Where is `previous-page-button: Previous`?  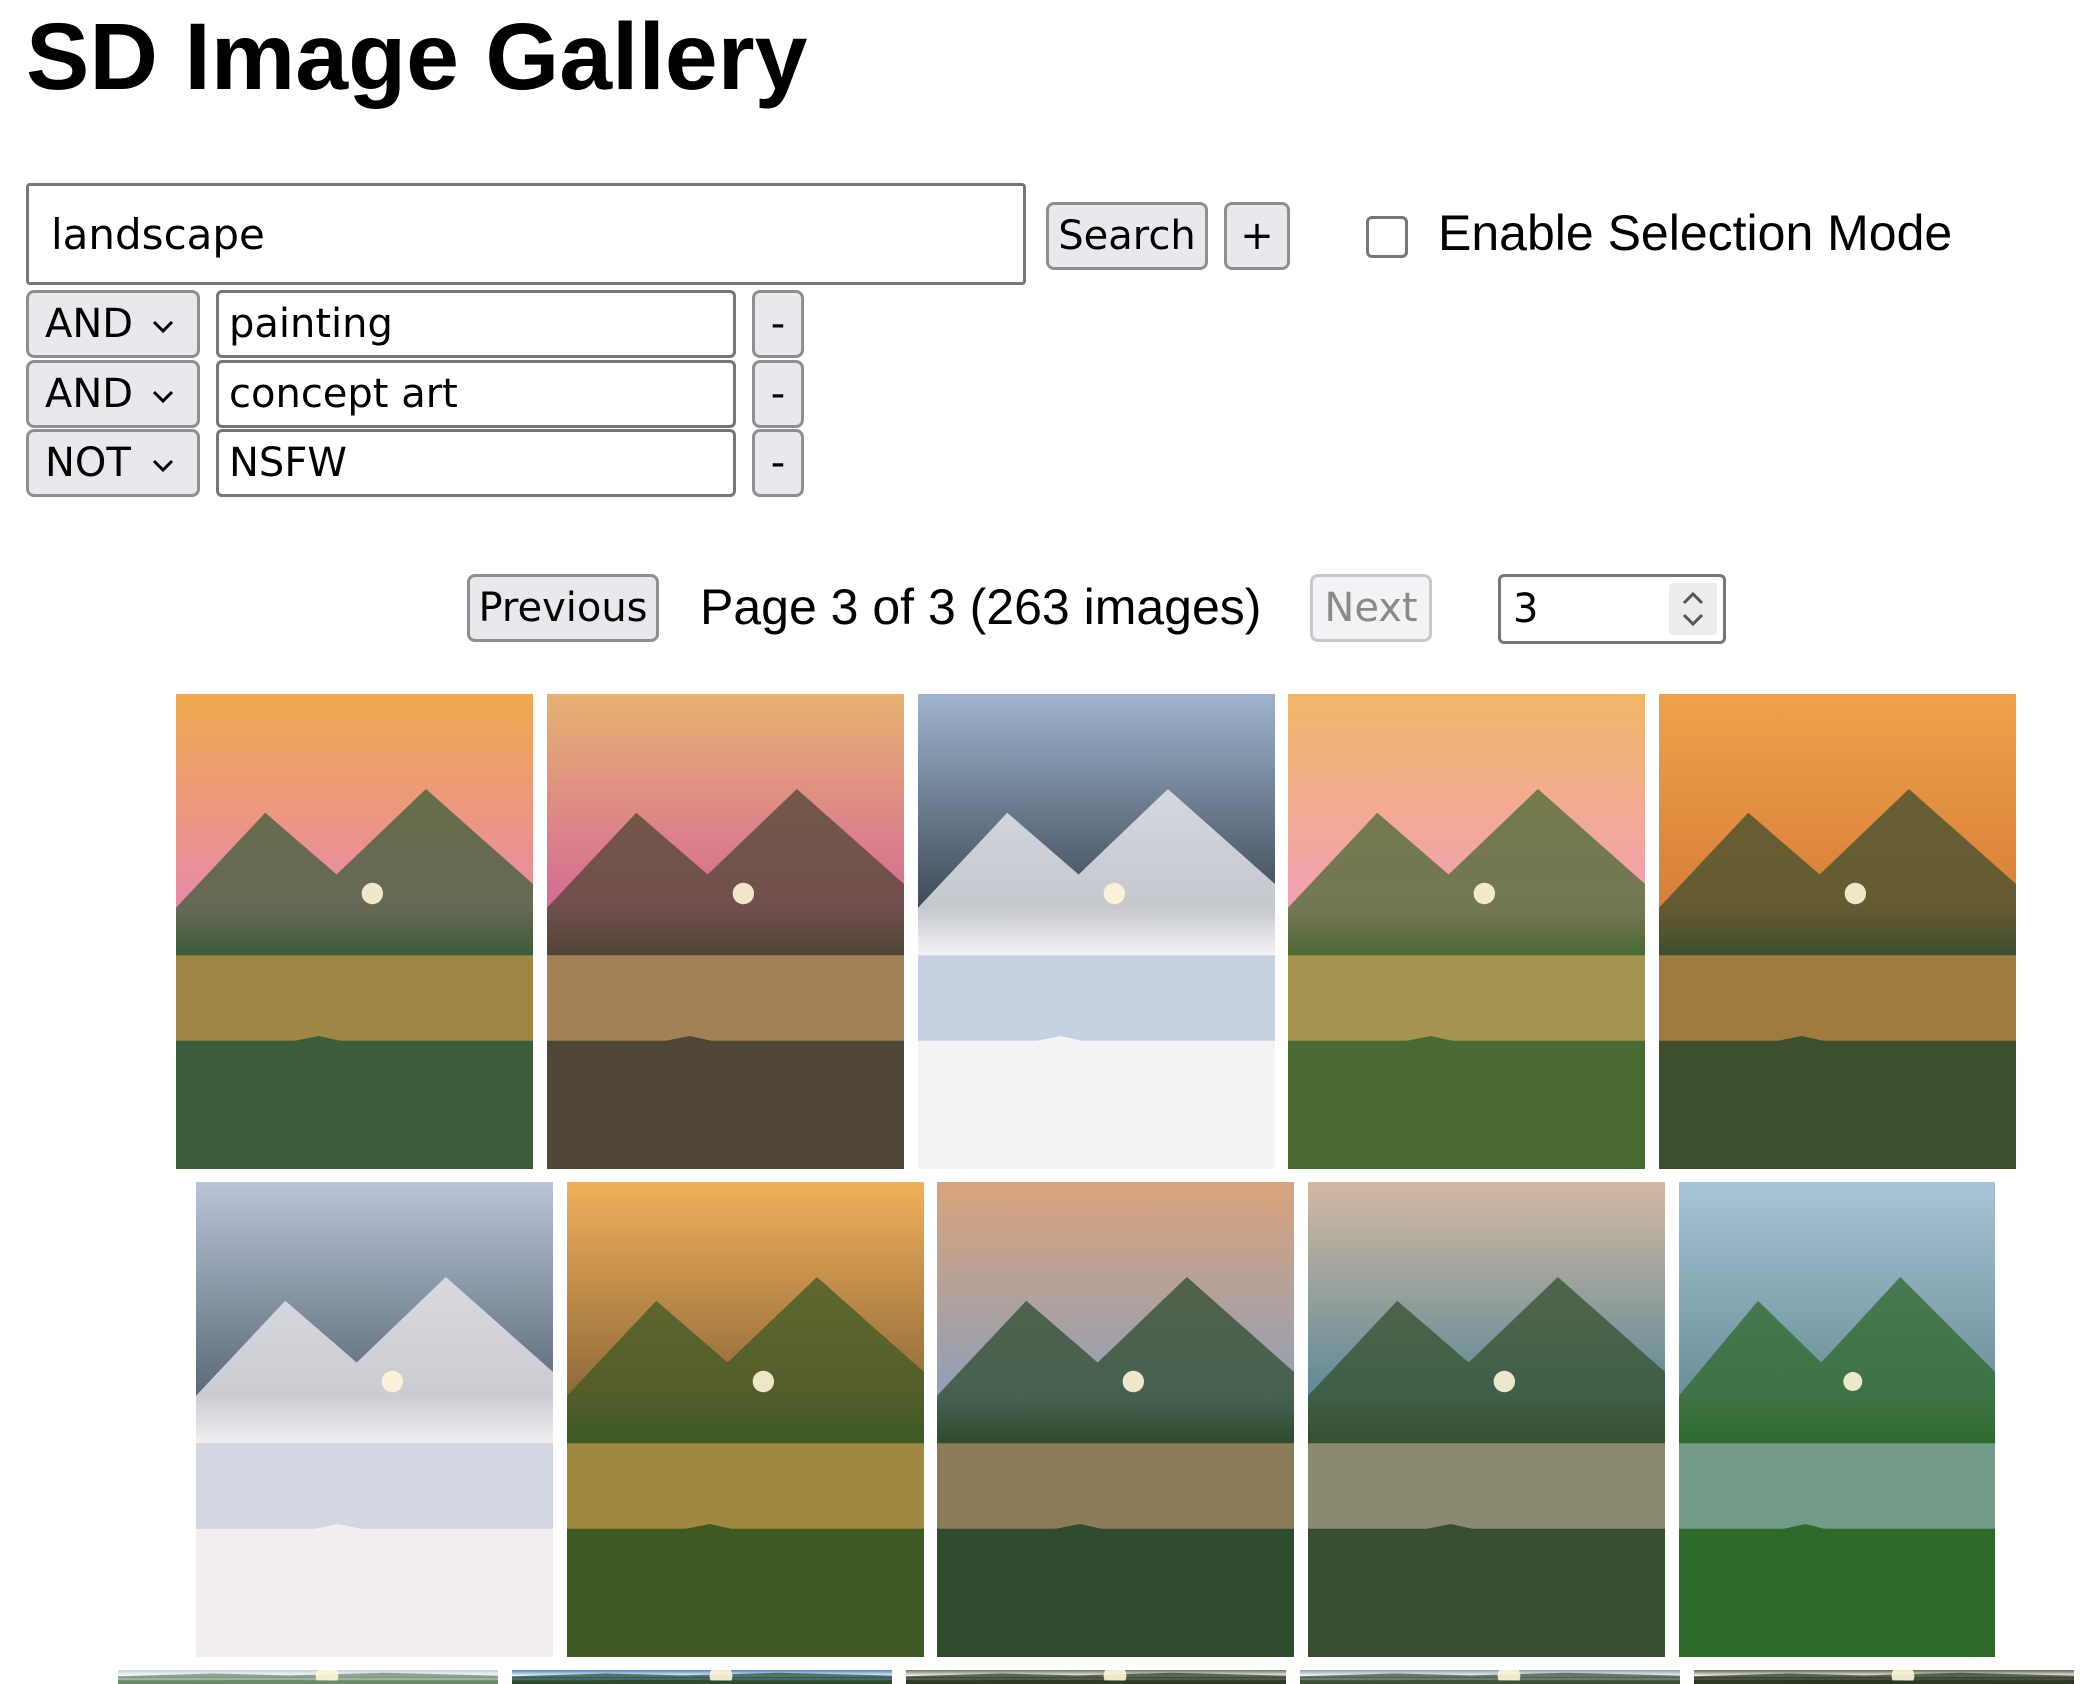
previous-page-button: Previous is located at coordinates (563, 608).